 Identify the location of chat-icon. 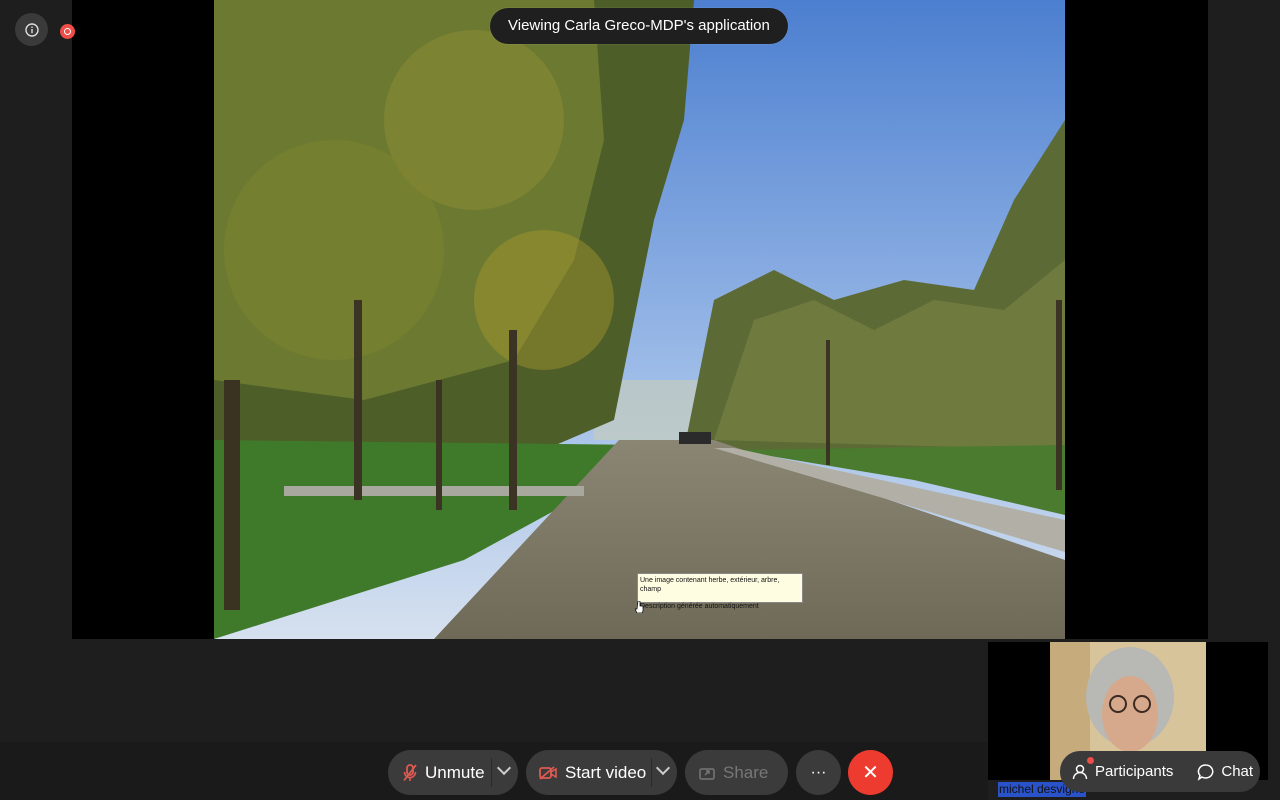
(1206, 772).